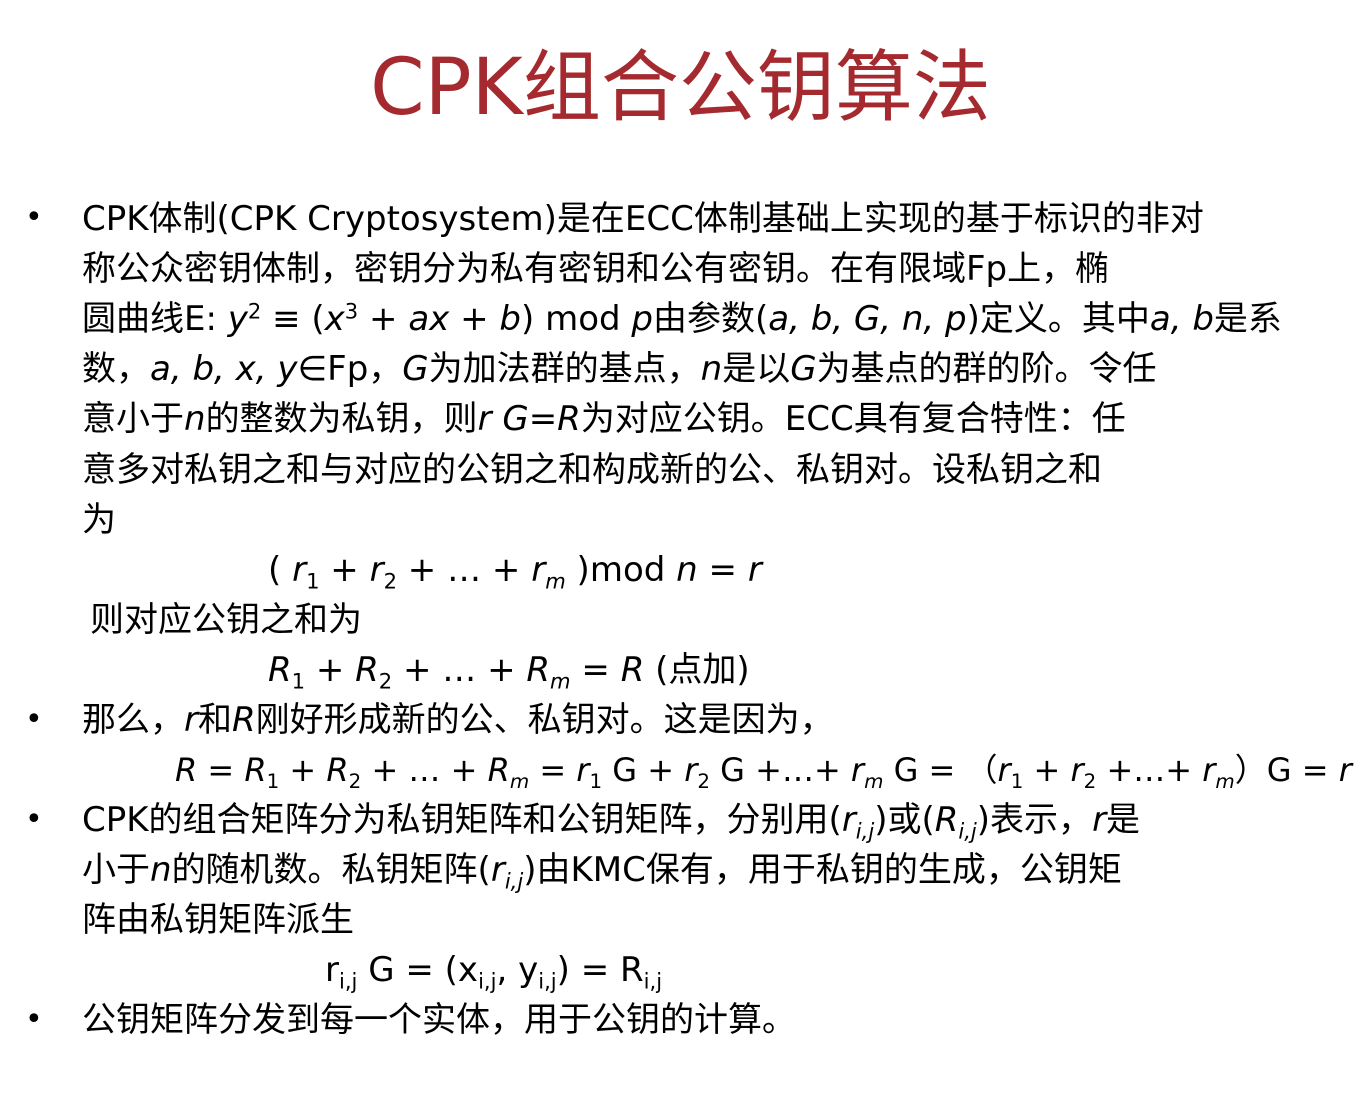 The width and height of the screenshot is (1361, 1108). Describe the element at coordinates (494, 972) in the screenshot. I see `public-matrix-equation: ri,j G = (xi,j, yi,j) = Ri,j` at that location.